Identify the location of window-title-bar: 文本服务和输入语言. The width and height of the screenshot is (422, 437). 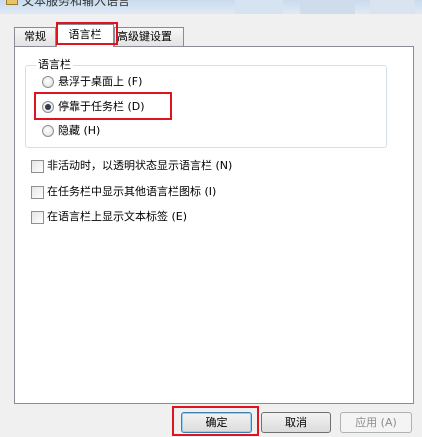
(211, 7).